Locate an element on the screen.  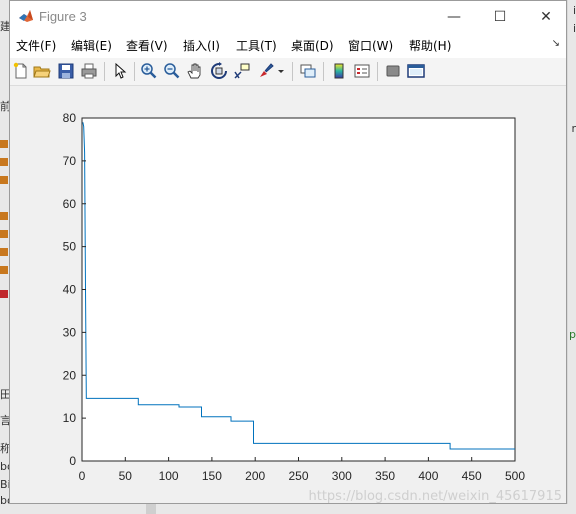
x-tick-label: 100 is located at coordinates (169, 476).